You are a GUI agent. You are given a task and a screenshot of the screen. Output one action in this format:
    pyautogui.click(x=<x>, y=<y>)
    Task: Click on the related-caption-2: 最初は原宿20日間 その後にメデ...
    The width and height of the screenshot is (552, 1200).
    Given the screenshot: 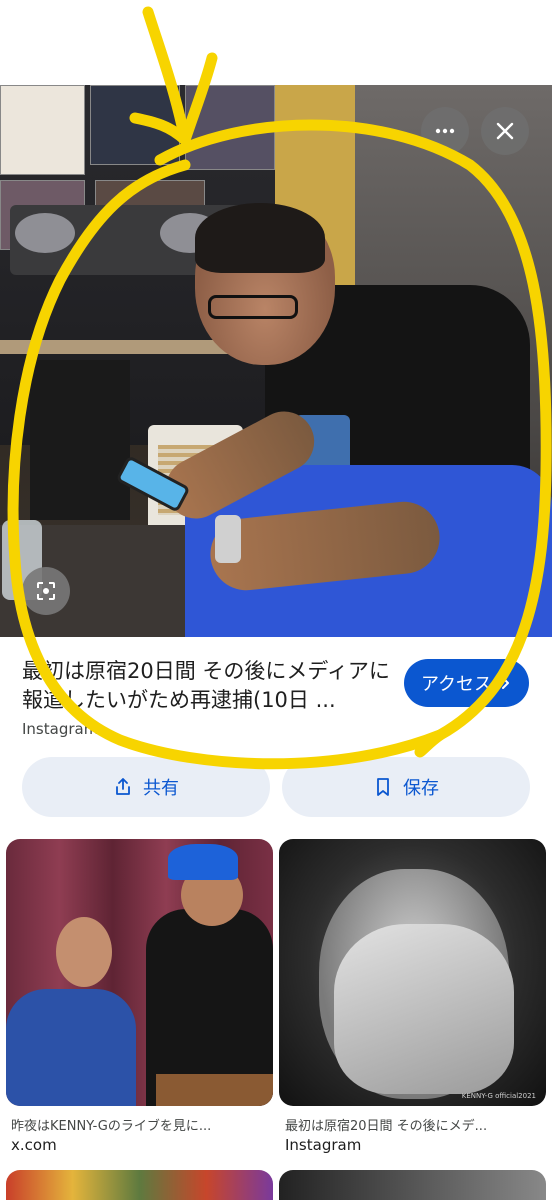 What is the action you would take?
    pyautogui.click(x=416, y=1124)
    